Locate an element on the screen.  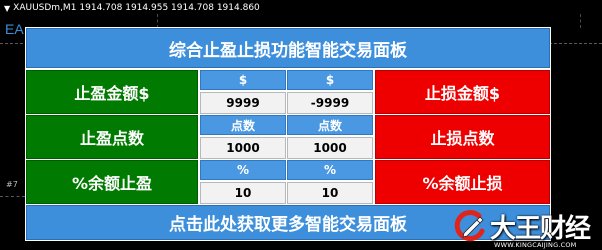
chart-side-mark: #7 is located at coordinates (12, 184).